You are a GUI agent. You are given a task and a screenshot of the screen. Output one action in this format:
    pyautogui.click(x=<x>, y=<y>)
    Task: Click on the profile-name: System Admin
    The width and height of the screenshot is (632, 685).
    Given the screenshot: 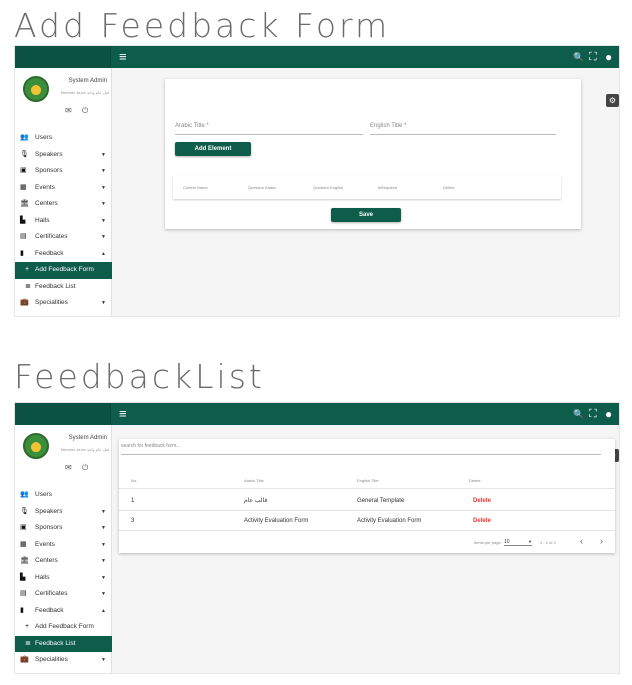 What is the action you would take?
    pyautogui.click(x=87, y=81)
    